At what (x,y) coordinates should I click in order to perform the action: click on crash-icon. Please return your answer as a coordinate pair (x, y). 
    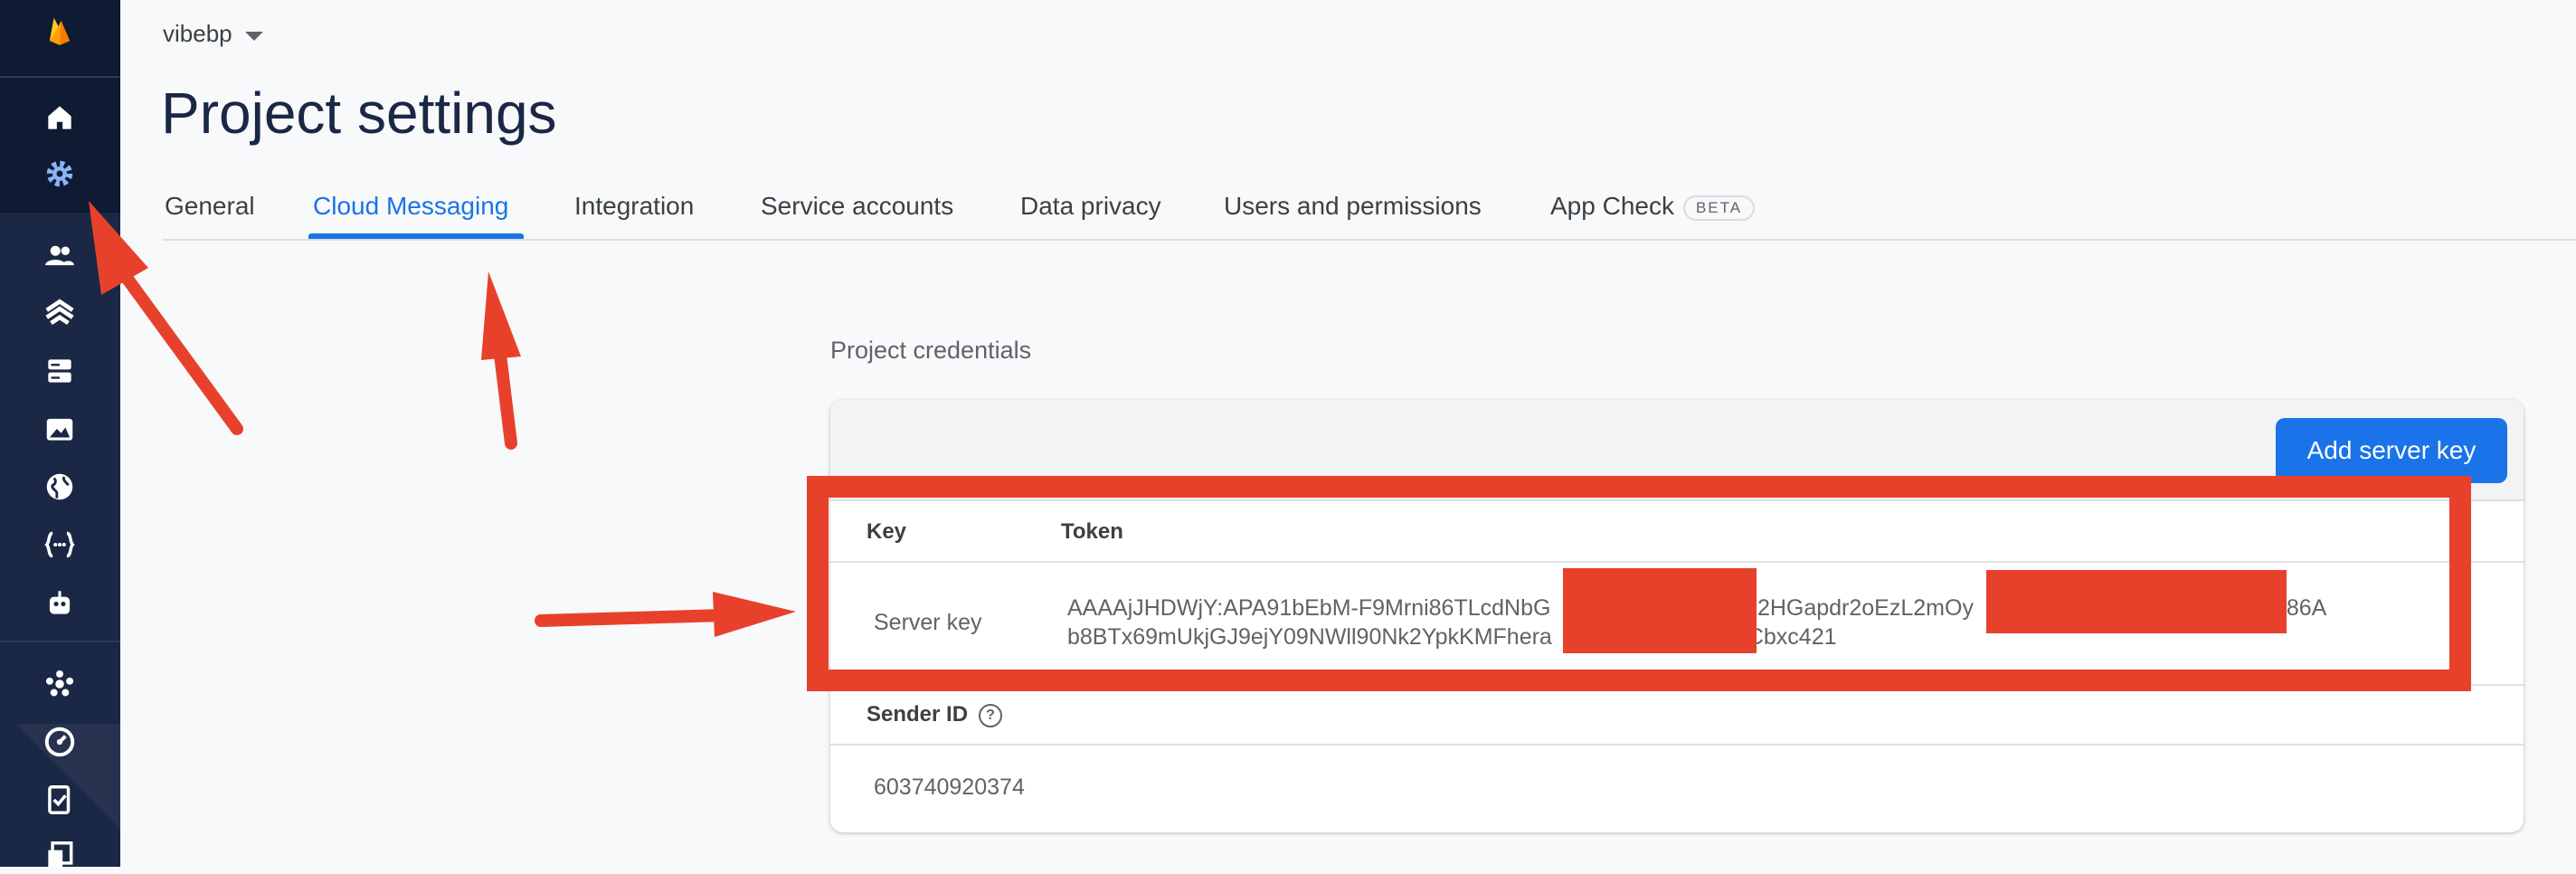
    Looking at the image, I should click on (60, 684).